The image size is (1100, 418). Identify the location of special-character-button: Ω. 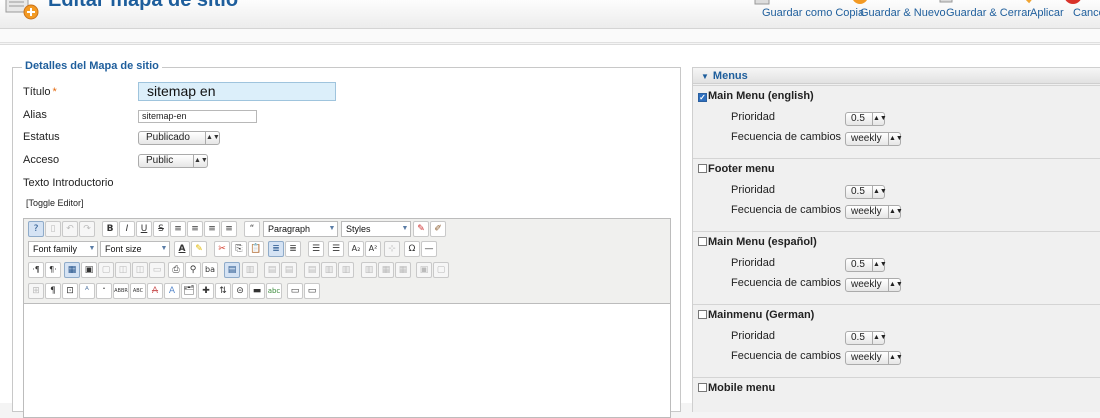
(412, 249).